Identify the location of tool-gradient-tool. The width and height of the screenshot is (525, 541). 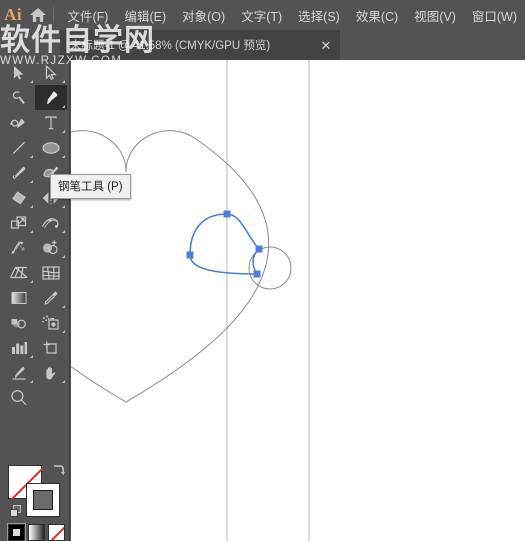
(19, 297).